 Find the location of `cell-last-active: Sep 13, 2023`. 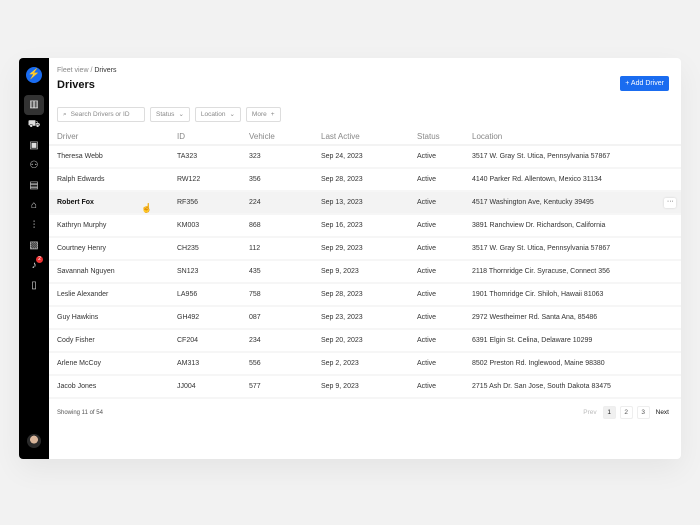

cell-last-active: Sep 13, 2023 is located at coordinates (369, 203).